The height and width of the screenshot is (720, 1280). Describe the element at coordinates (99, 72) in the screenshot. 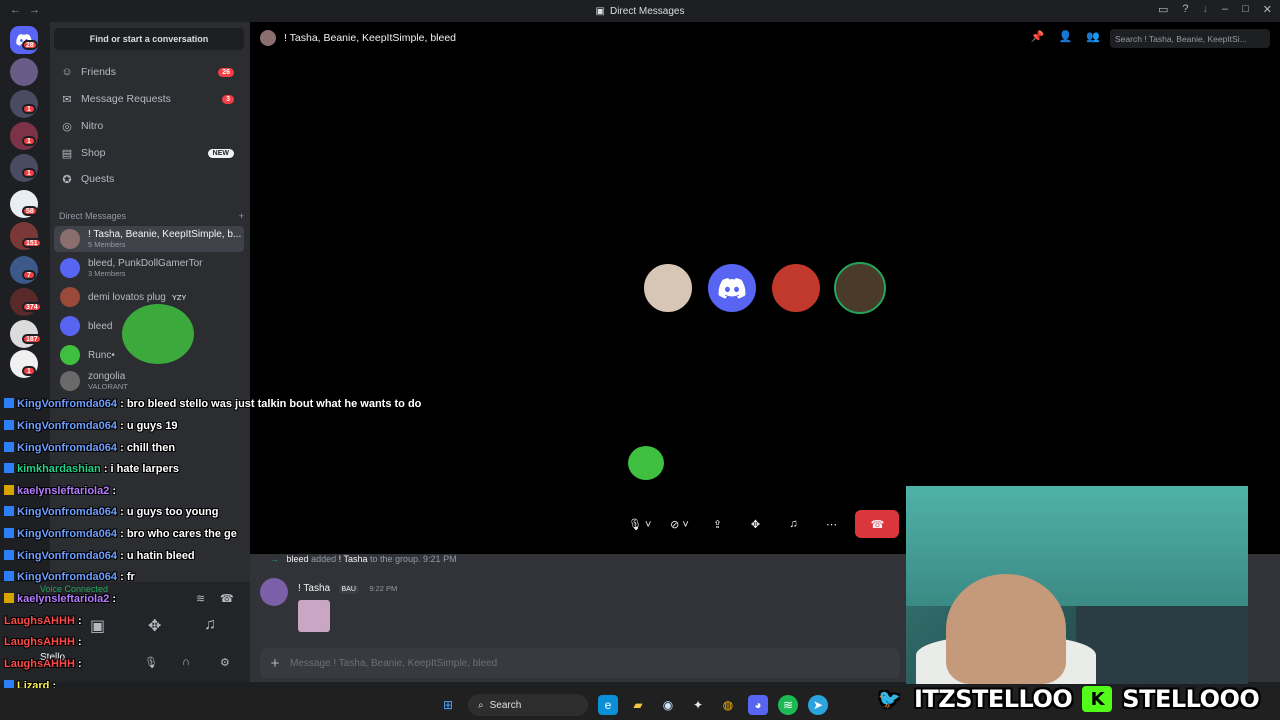

I see `nav-label: Friends` at that location.